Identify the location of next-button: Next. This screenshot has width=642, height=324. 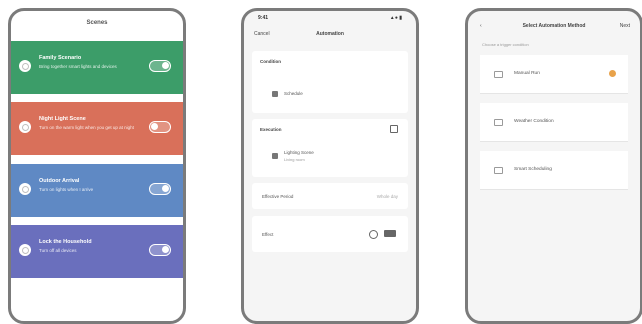
(625, 26).